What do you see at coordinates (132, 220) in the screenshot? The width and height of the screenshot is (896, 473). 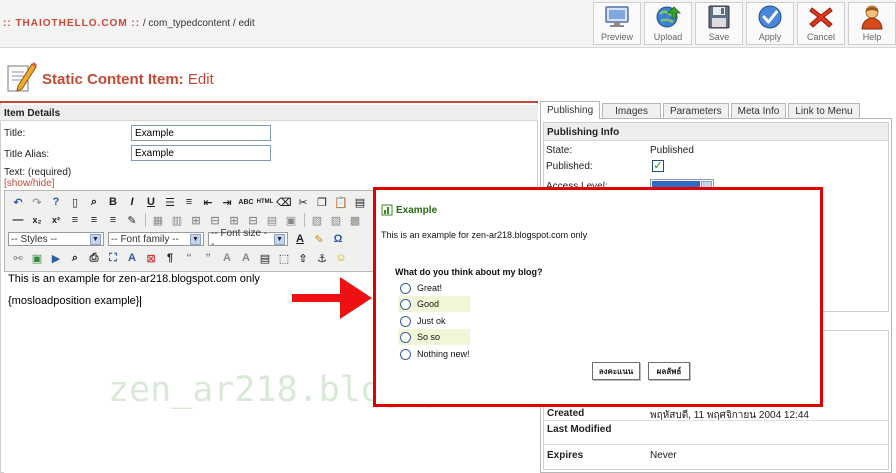 I see `edit-icon: ✎` at bounding box center [132, 220].